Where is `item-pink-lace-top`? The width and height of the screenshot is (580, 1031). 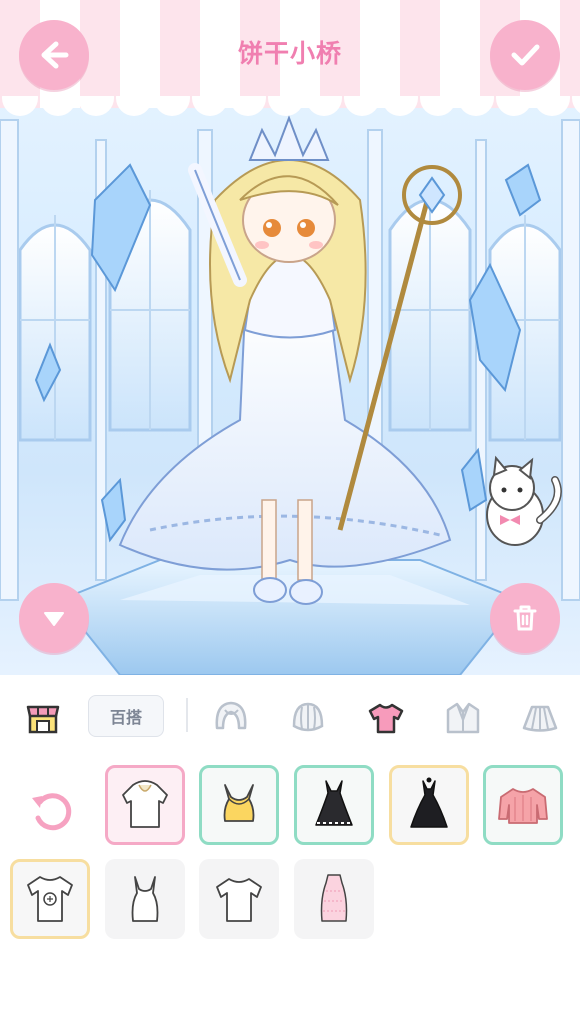 item-pink-lace-top is located at coordinates (334, 899).